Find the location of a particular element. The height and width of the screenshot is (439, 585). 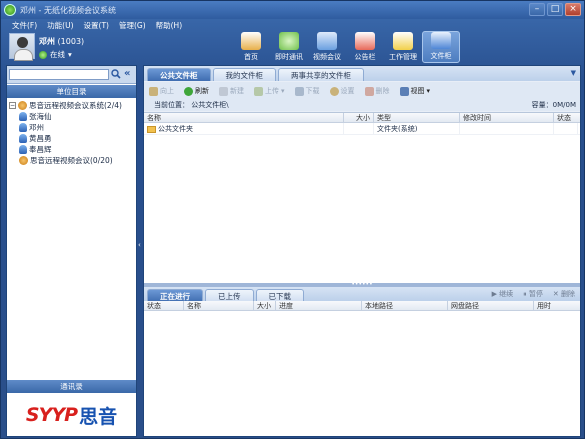

nav-im: 即时通讯 is located at coordinates (289, 47).